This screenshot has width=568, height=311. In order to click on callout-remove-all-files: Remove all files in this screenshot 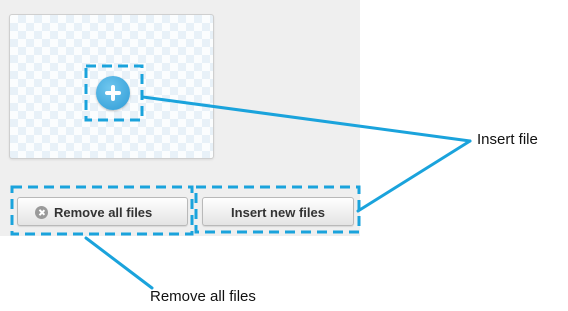, I will do `click(203, 296)`.